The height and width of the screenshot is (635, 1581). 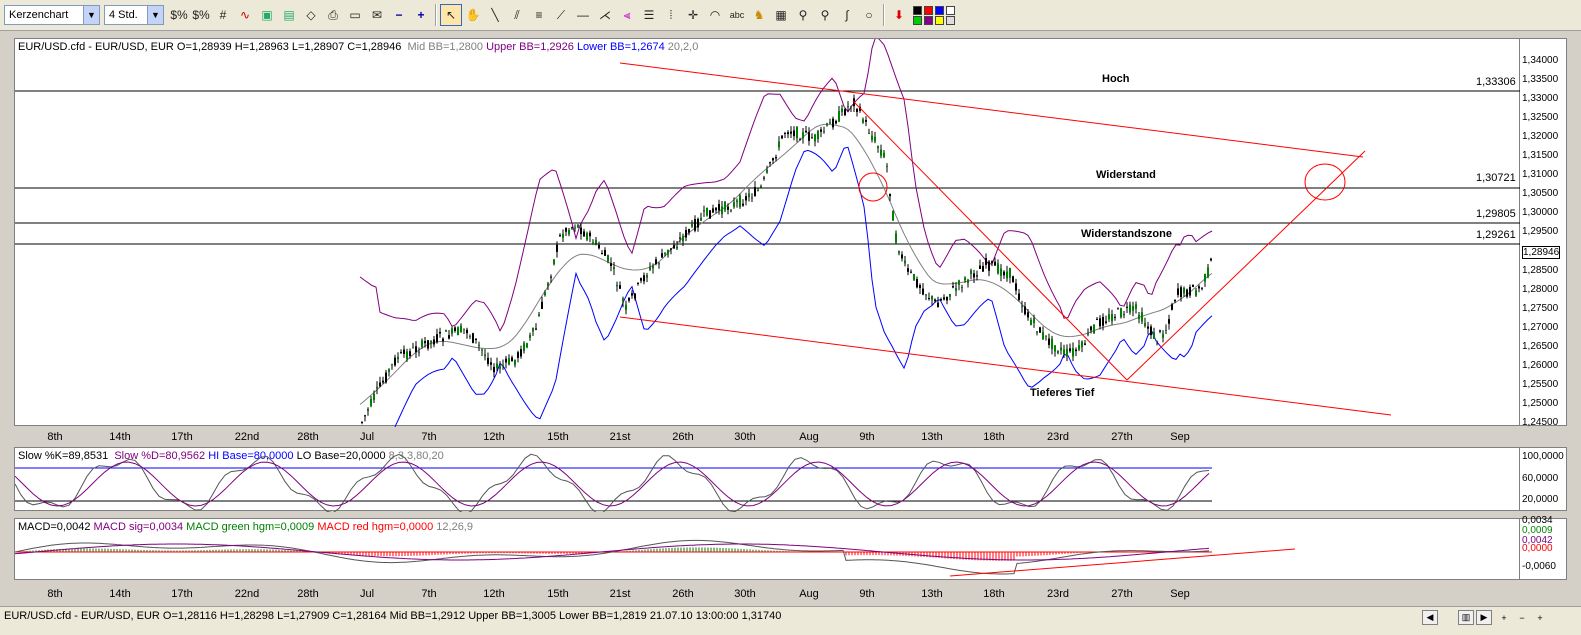 I want to click on hand-icon: ✋, so click(x=473, y=15).